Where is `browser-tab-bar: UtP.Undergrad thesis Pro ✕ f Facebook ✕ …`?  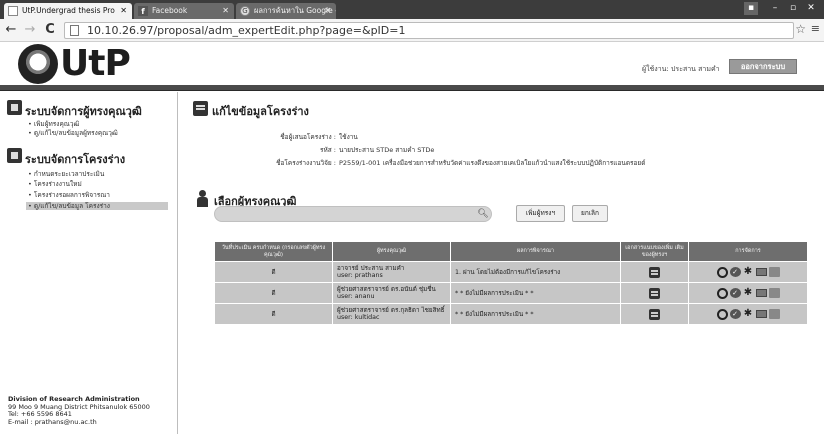
browser-tab-bar: UtP.Undergrad thesis Pro ✕ f Facebook ✕ … is located at coordinates (412, 9).